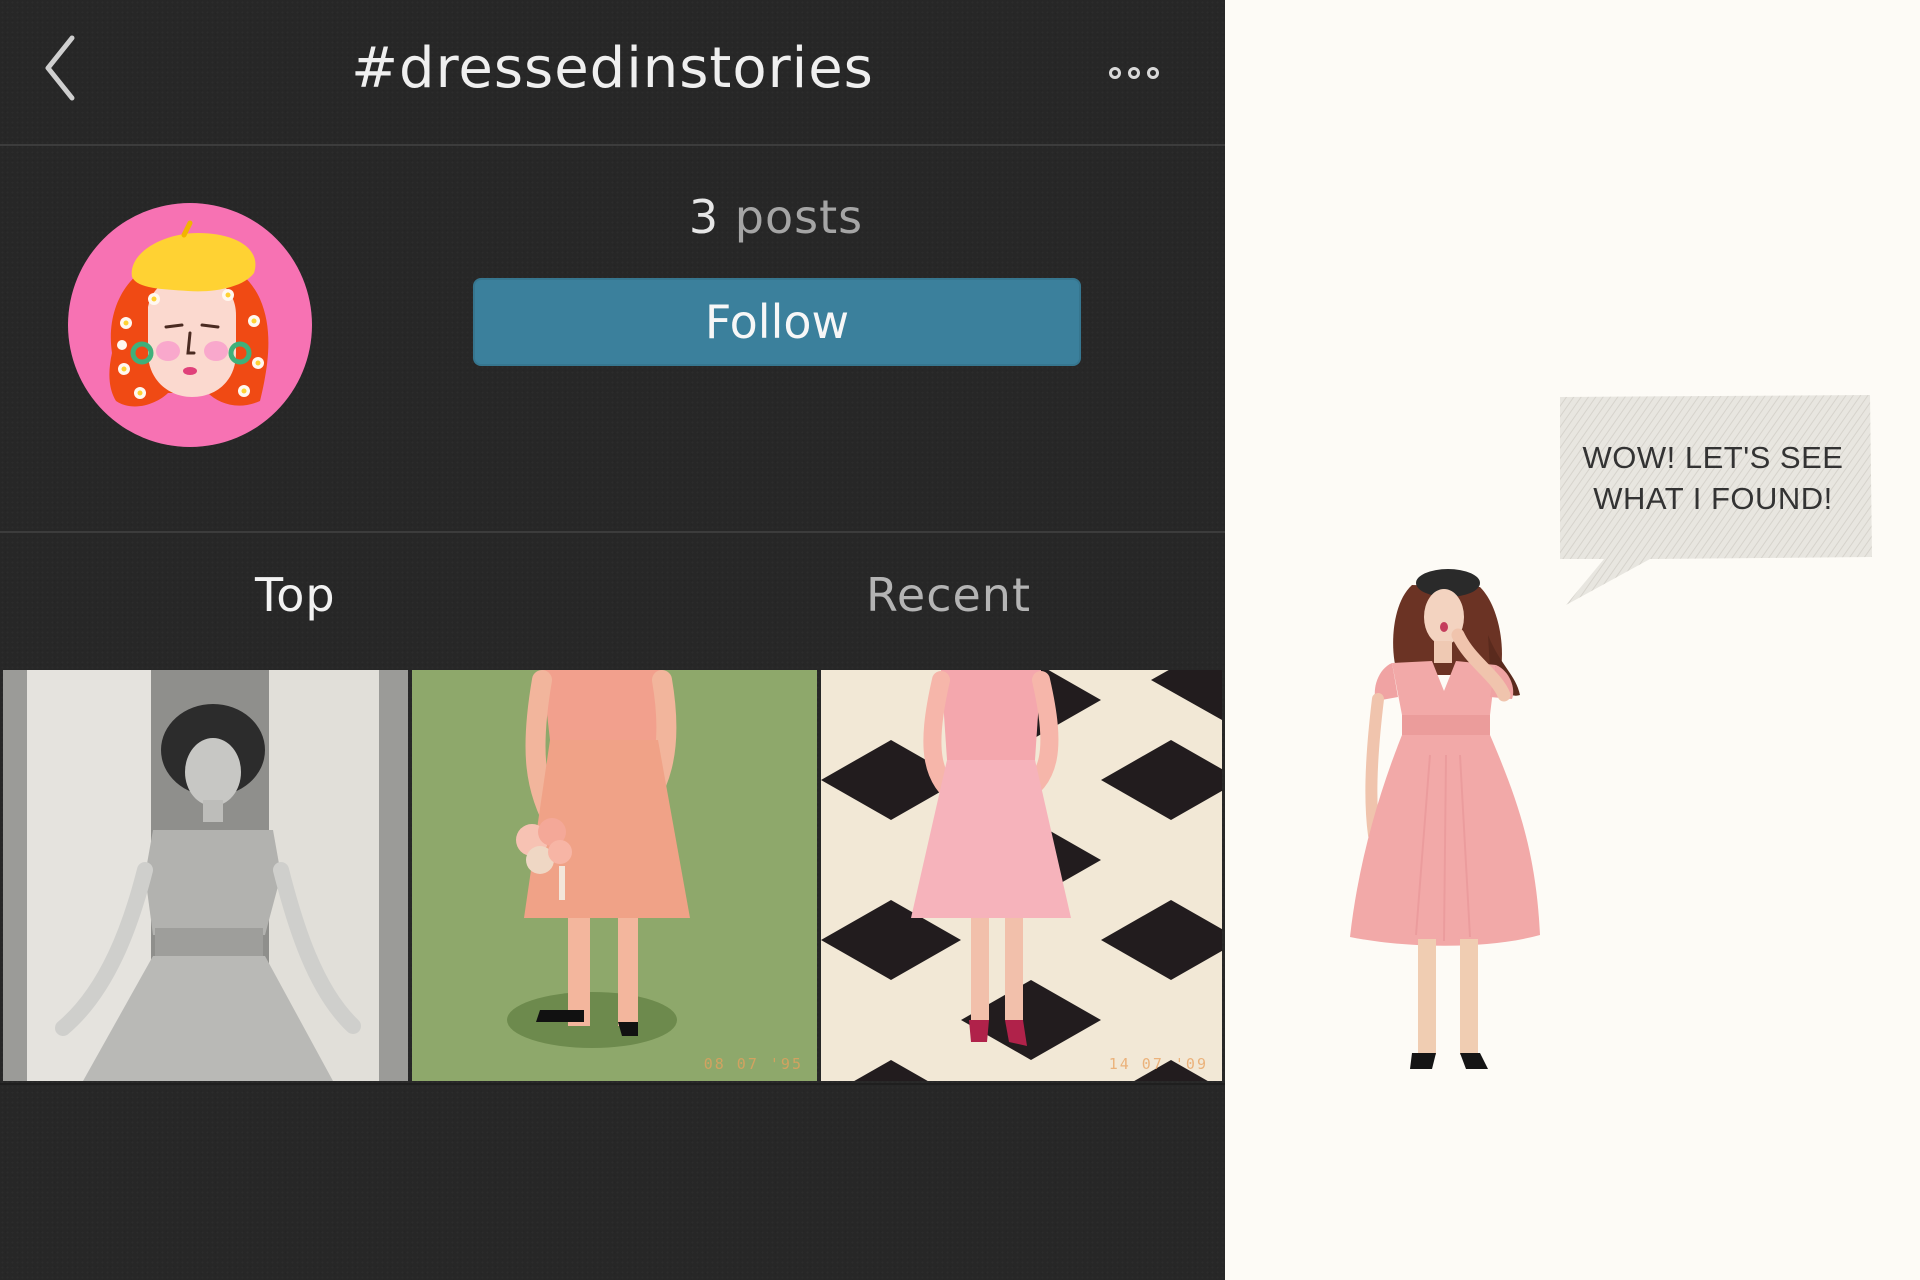  Describe the element at coordinates (190, 325) in the screenshot. I see `hashtag-avatar` at that location.